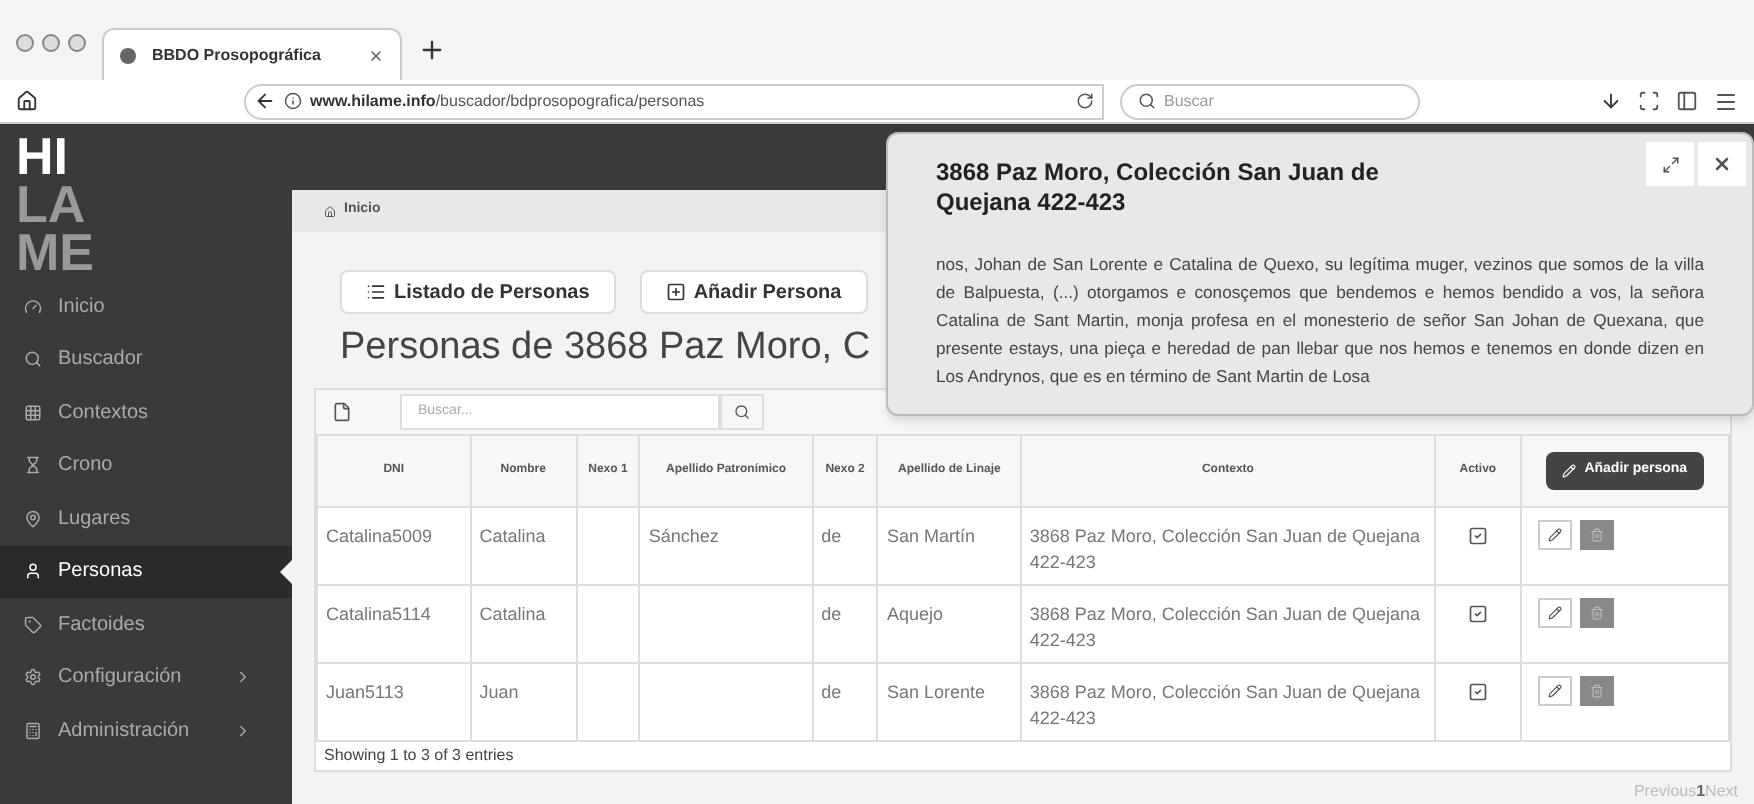 The width and height of the screenshot is (1754, 804). Describe the element at coordinates (394, 546) in the screenshot. I see `table-cell: Catalina5009` at that location.